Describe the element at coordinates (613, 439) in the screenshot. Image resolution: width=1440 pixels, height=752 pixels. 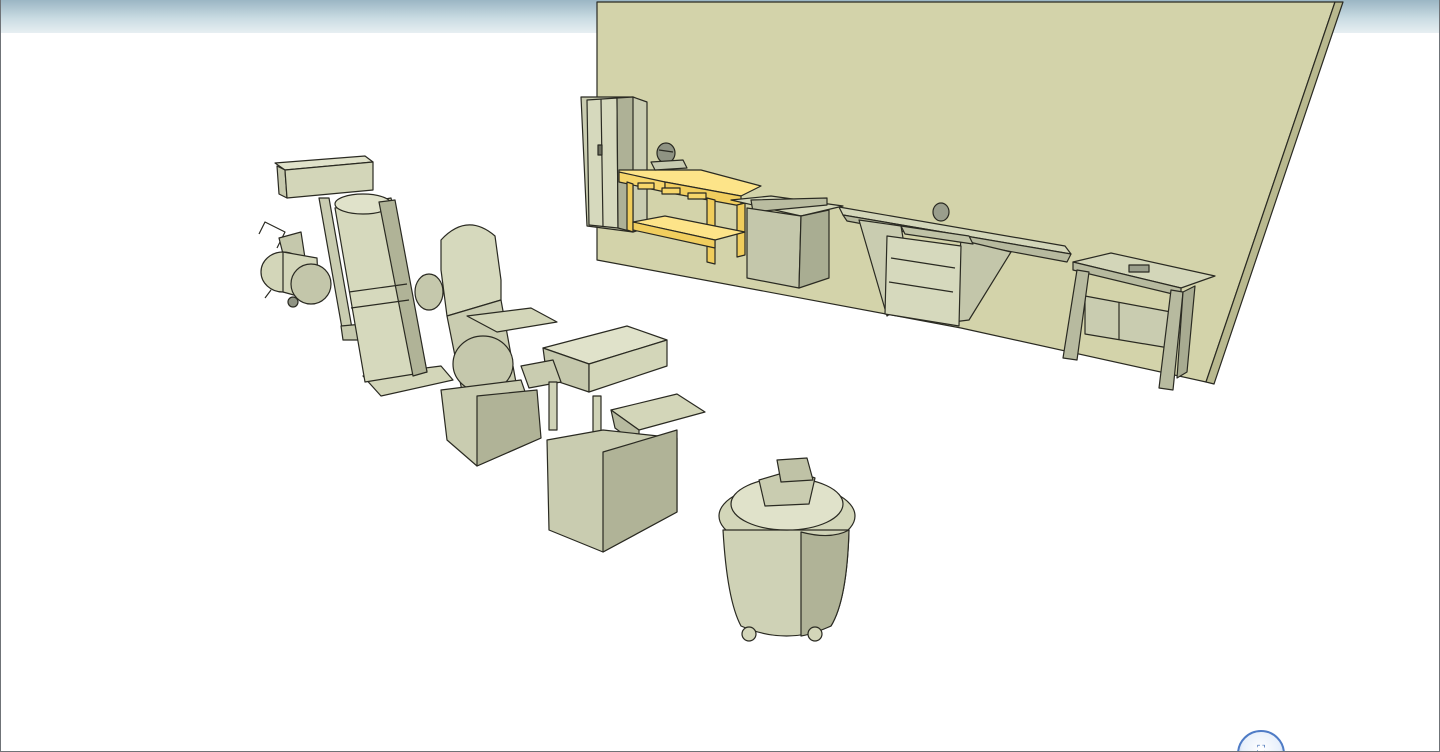
I see `thickness-planer` at that location.